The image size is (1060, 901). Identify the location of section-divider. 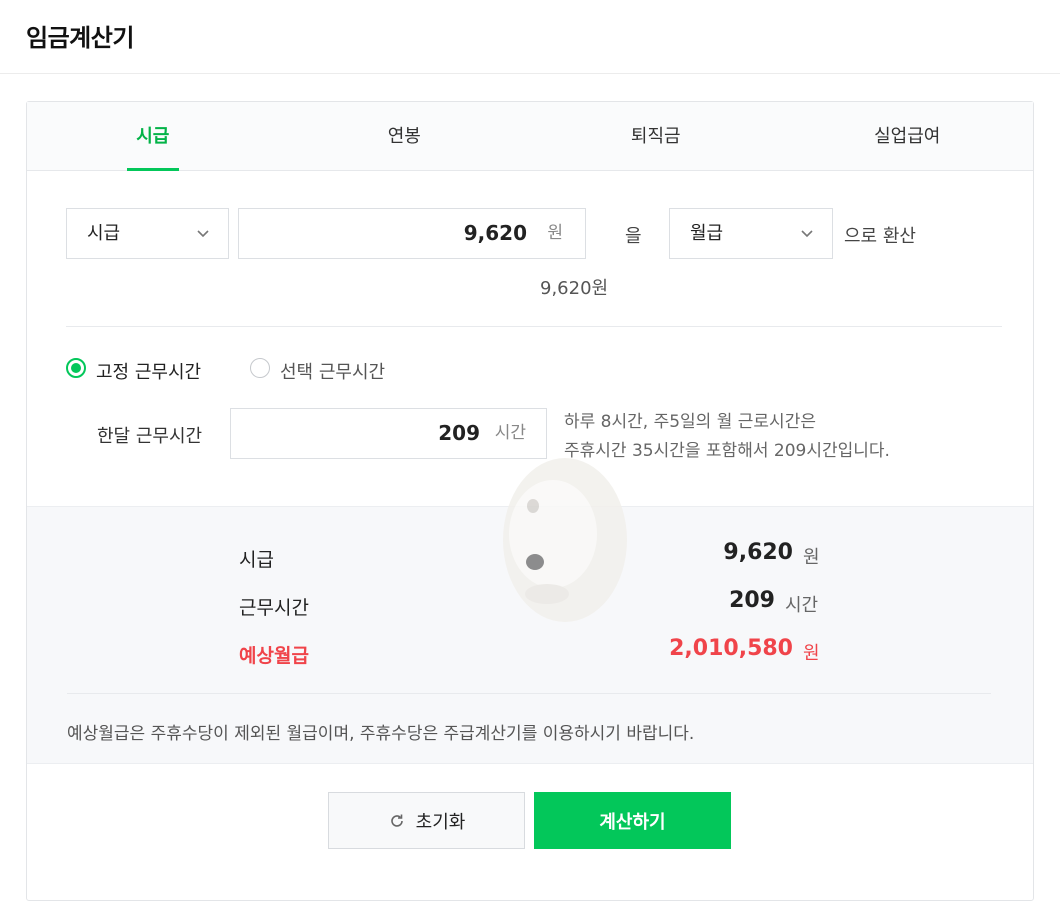
(534, 326).